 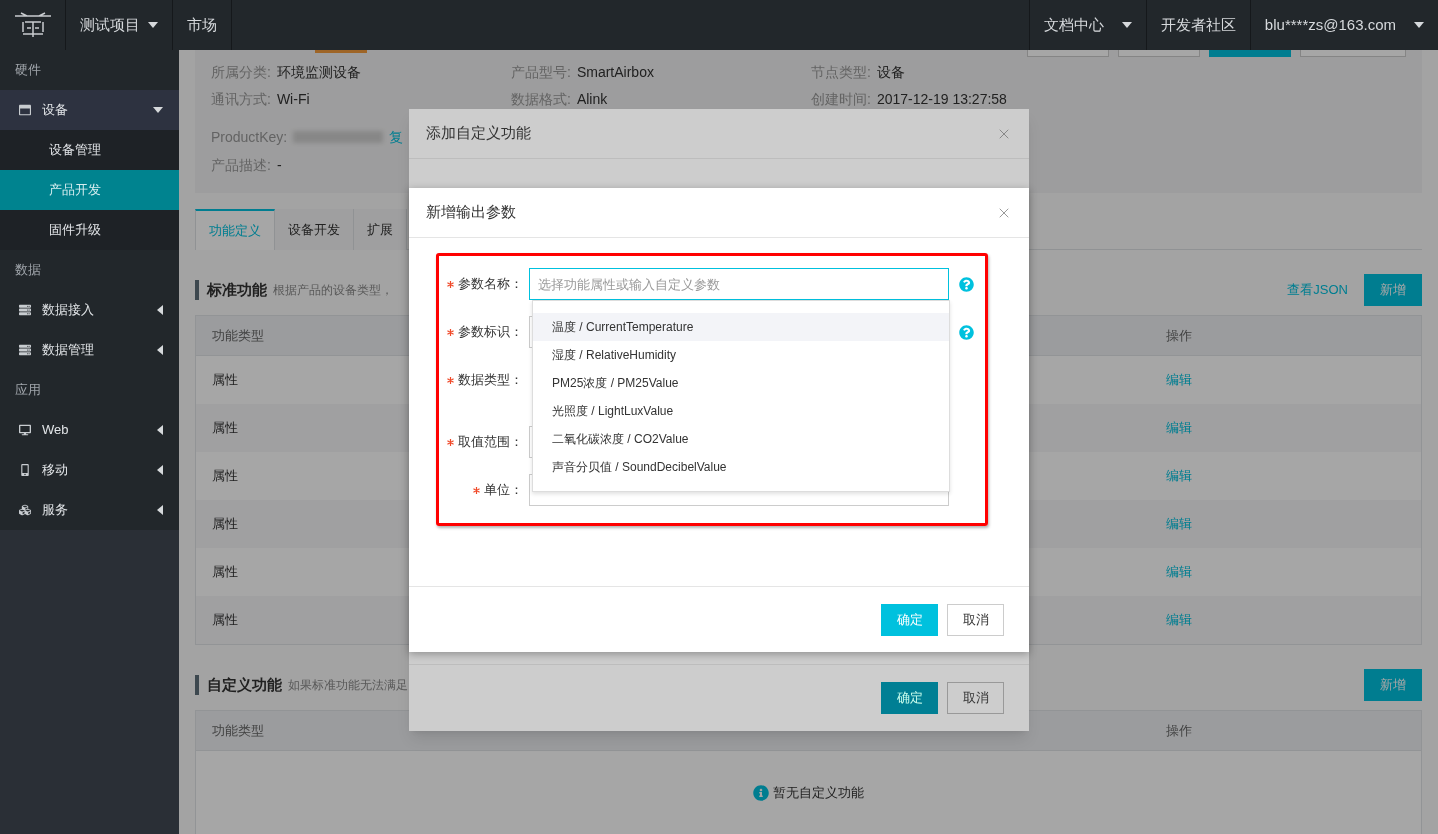 I want to click on info-value: 环境监测设备, so click(x=318, y=72).